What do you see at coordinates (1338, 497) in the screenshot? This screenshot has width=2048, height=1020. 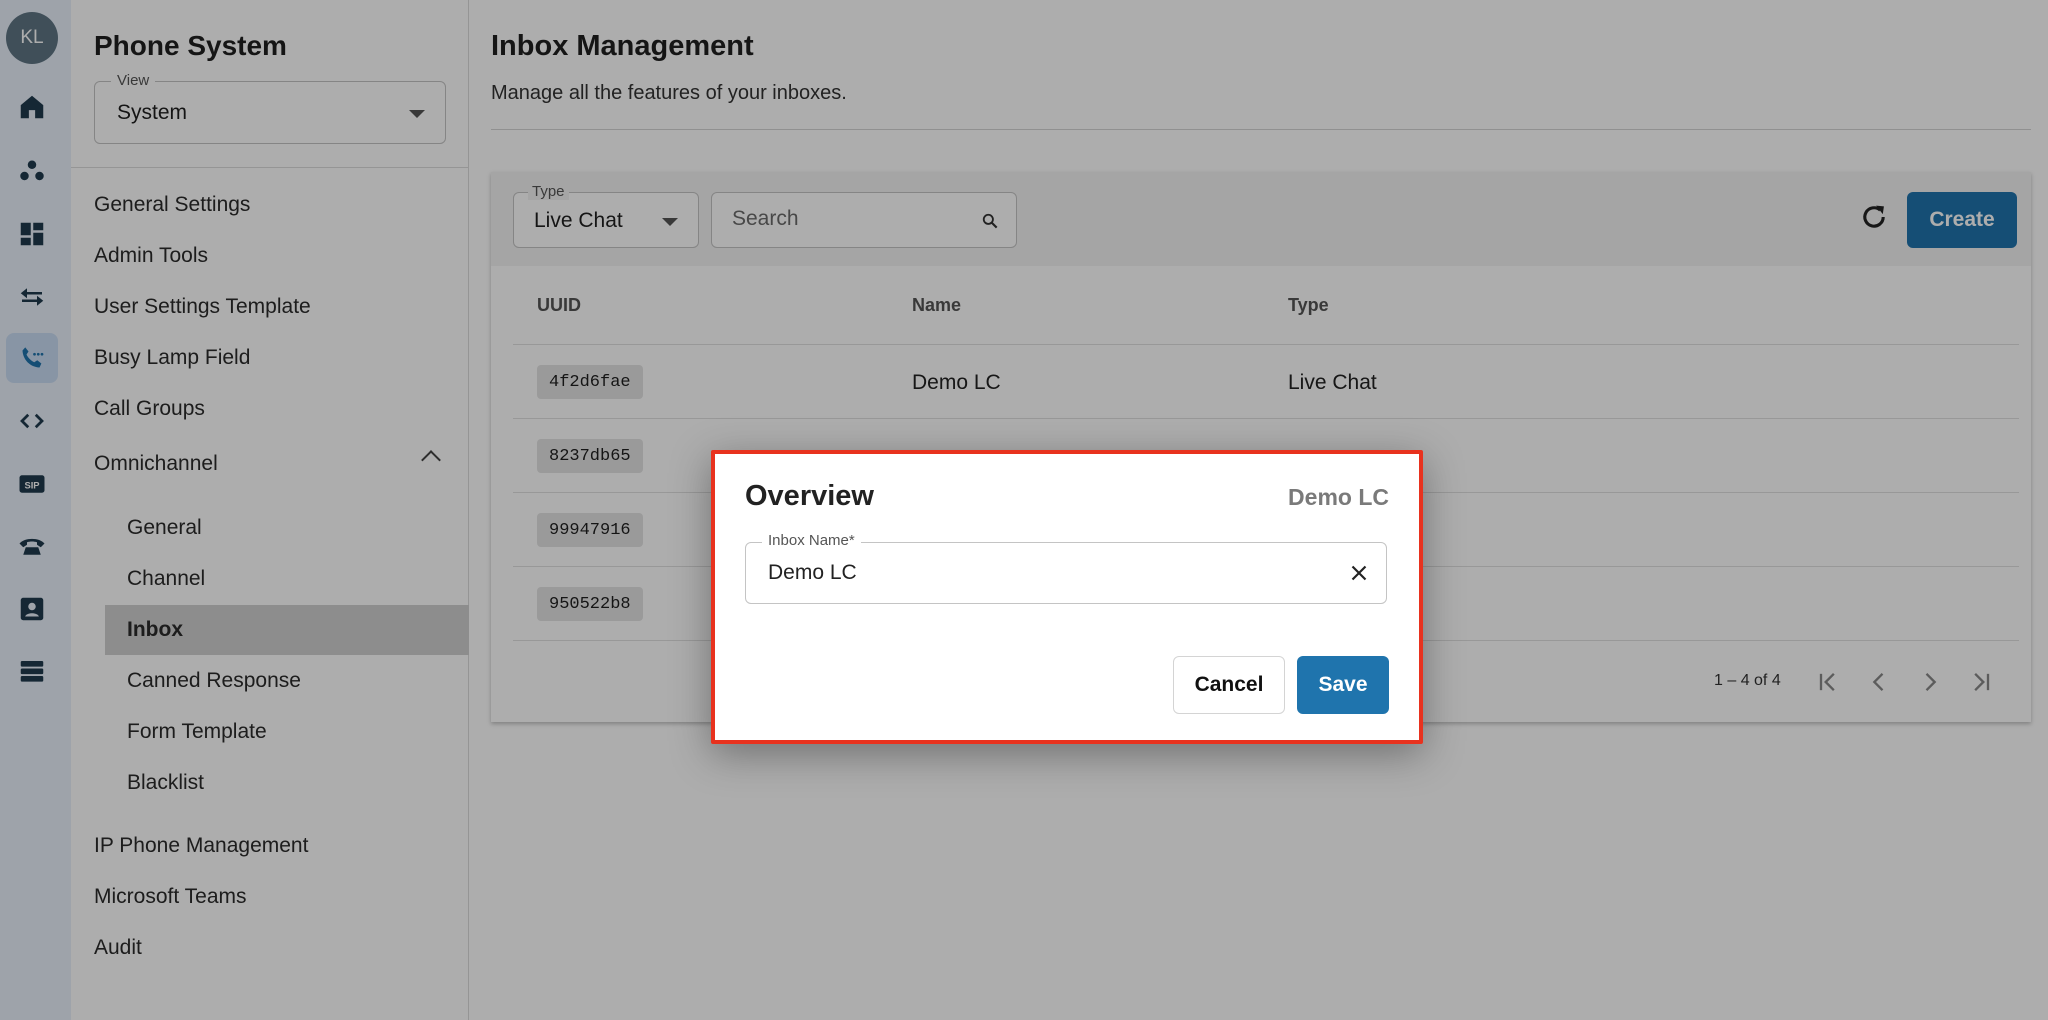 I see `dialog-inbox-name: Demo LC` at bounding box center [1338, 497].